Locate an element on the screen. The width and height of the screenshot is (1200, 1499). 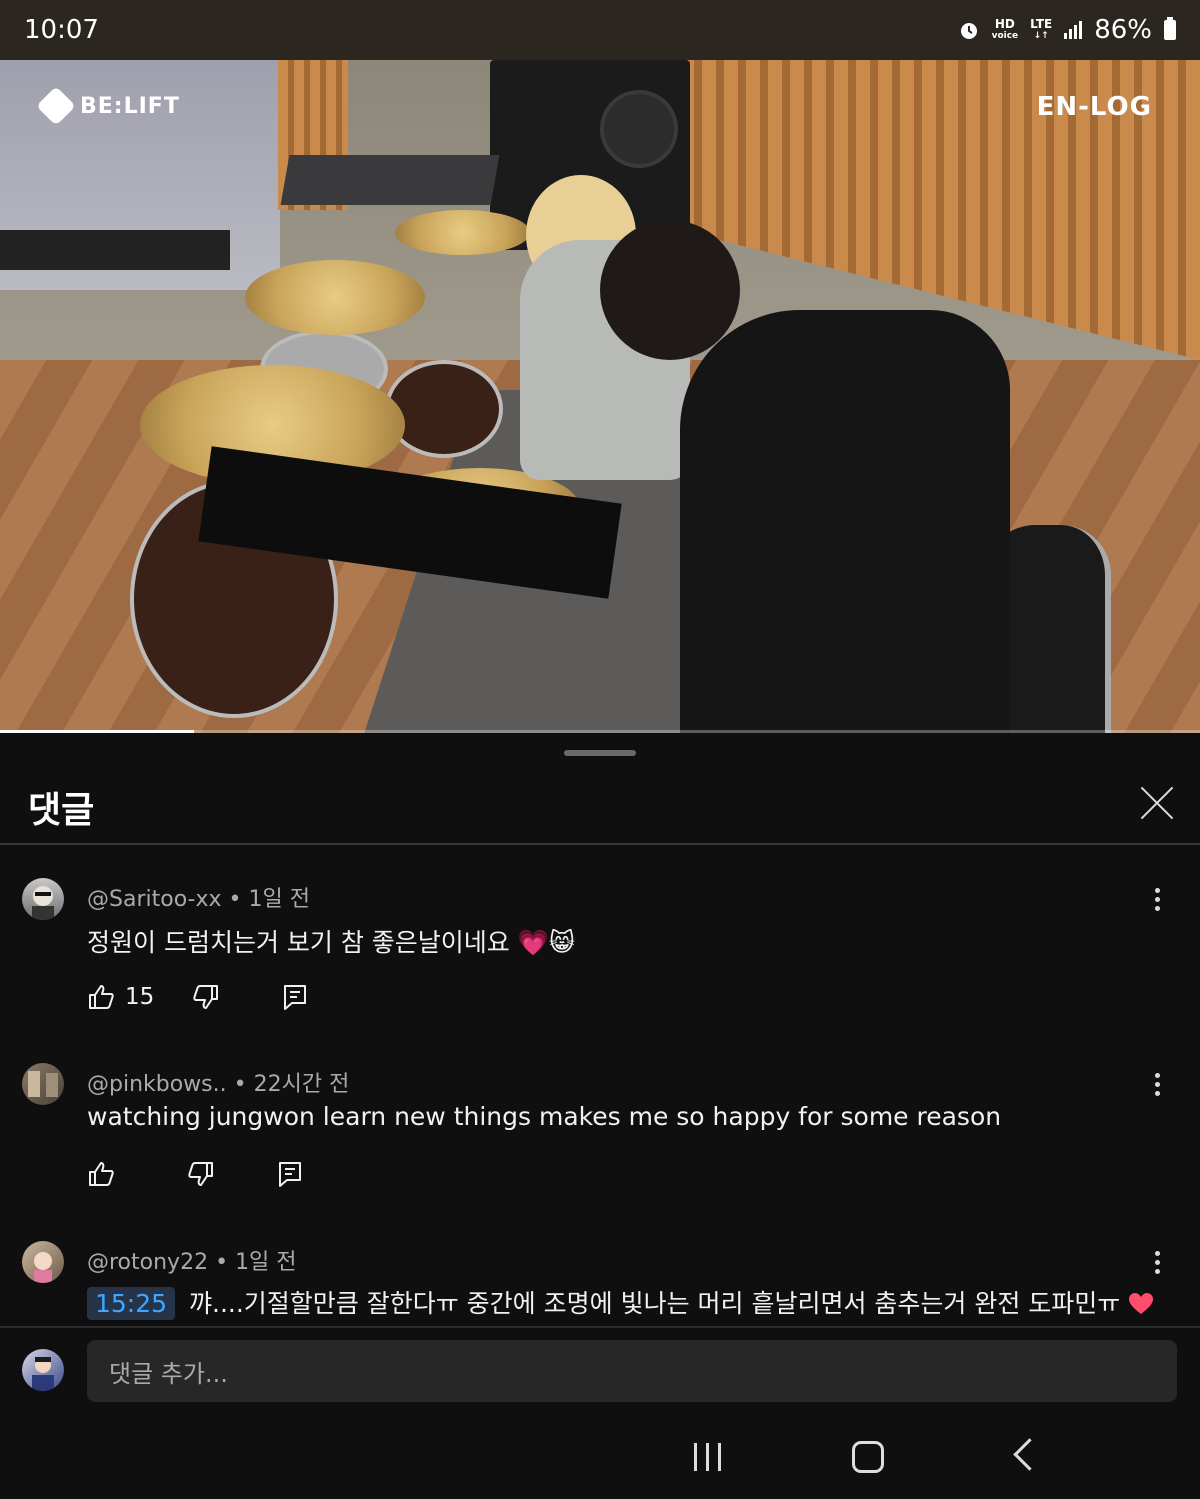
home-icon is located at coordinates (868, 1457).